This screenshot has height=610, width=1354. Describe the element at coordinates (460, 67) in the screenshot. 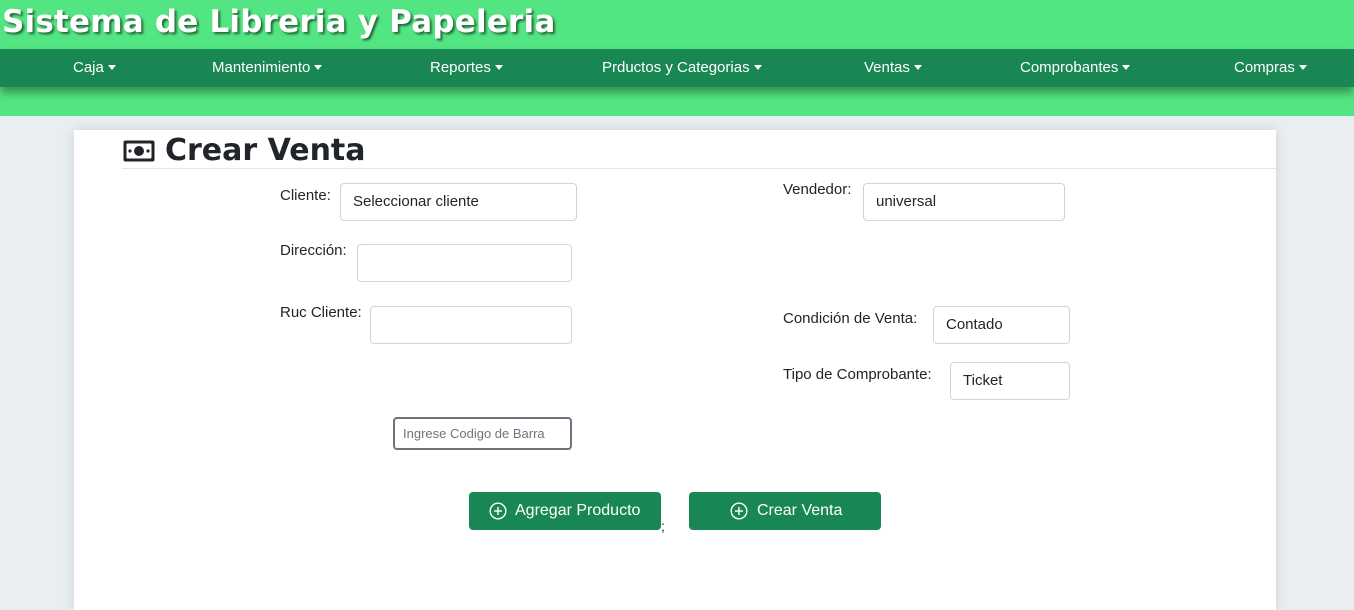

I see `nav-item-label: Reportes` at that location.